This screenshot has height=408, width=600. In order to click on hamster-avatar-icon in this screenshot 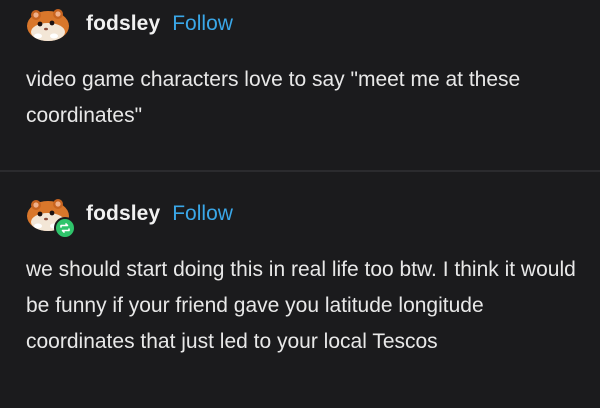, I will do `click(48, 25)`.